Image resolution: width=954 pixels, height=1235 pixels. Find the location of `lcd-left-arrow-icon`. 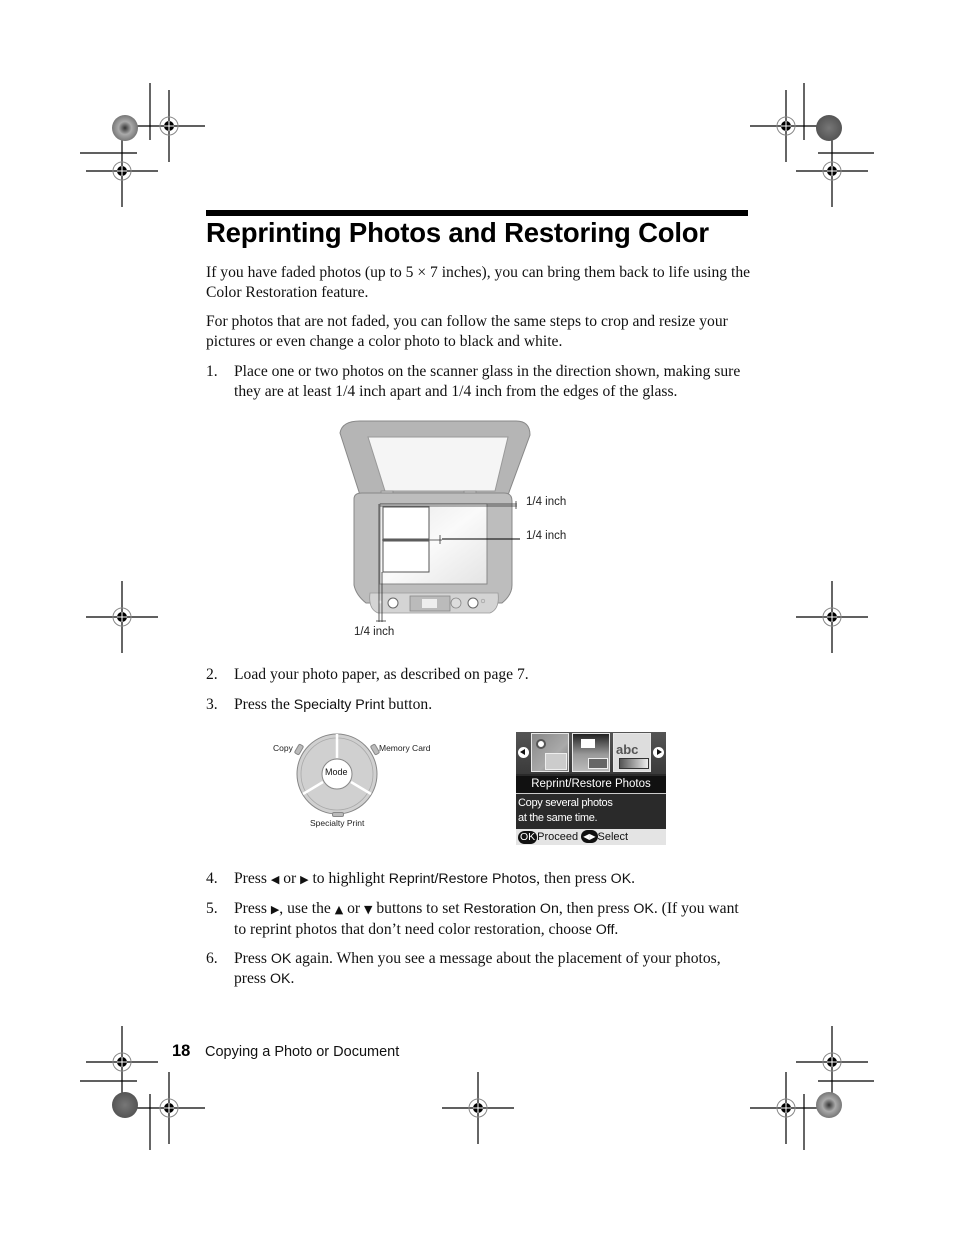

lcd-left-arrow-icon is located at coordinates (523, 752).